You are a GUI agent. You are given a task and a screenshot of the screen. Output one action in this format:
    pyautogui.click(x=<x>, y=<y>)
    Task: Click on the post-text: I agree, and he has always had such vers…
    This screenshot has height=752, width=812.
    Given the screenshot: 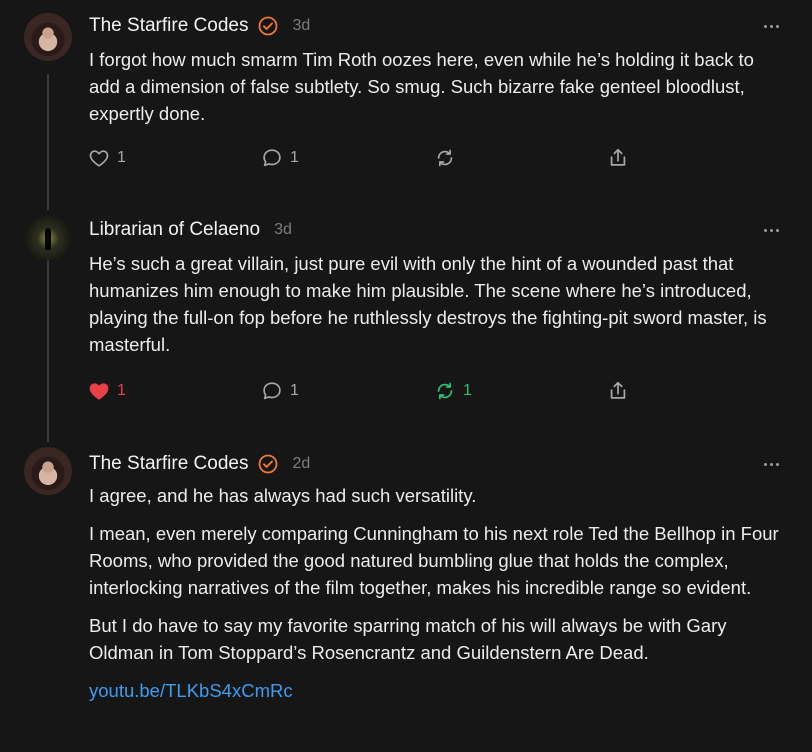 What is the action you would take?
    pyautogui.click(x=283, y=495)
    